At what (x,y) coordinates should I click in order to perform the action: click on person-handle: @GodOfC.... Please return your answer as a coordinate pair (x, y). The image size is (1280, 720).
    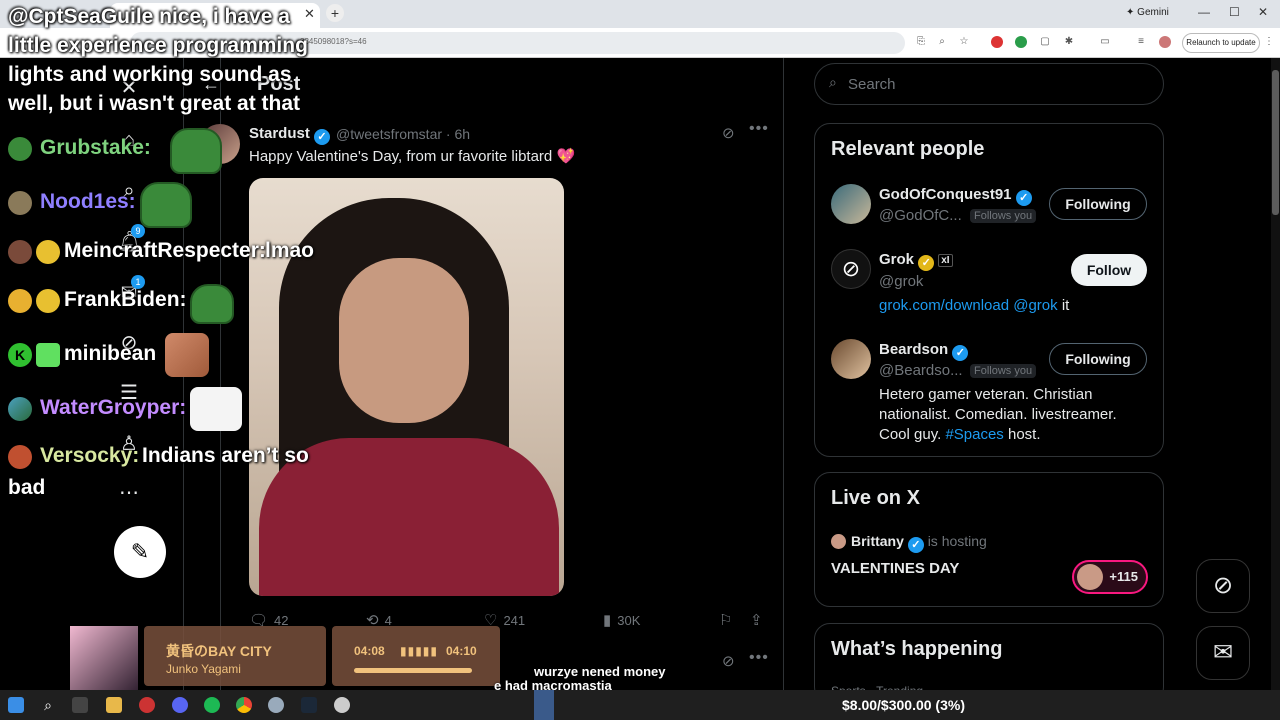
    Looking at the image, I should click on (920, 215).